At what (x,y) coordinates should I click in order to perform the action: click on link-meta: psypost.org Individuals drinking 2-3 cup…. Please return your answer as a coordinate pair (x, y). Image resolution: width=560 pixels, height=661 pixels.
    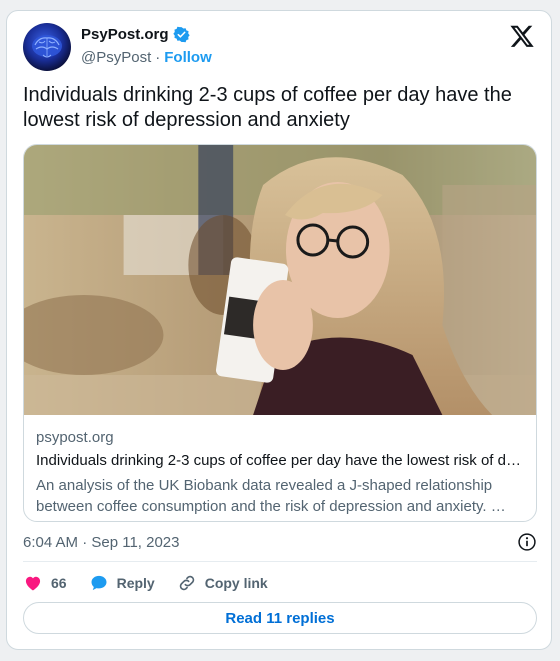
    Looking at the image, I should click on (281, 473).